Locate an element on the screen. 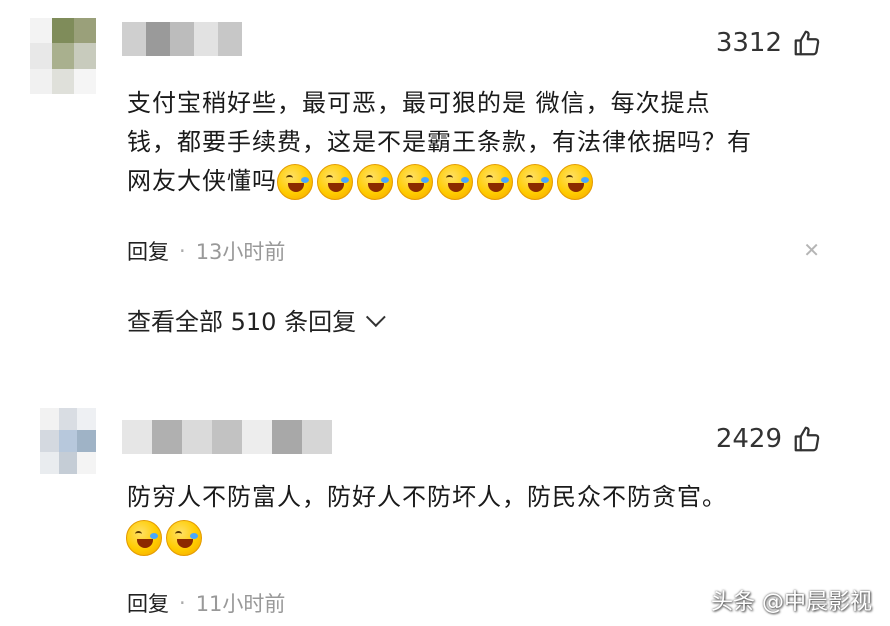 The height and width of the screenshot is (626, 890). comment-meta: 回复 · 13小时前 is located at coordinates (206, 251).